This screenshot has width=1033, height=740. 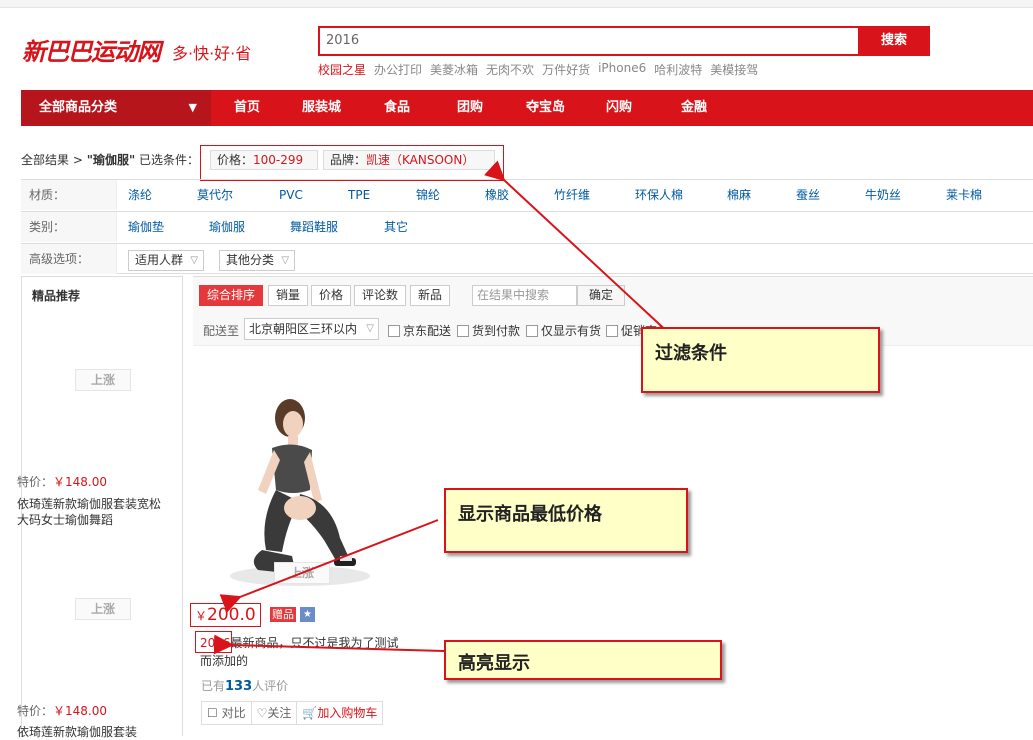 What do you see at coordinates (146, 227) in the screenshot?
I see `attr-value: 瑜伽垫` at bounding box center [146, 227].